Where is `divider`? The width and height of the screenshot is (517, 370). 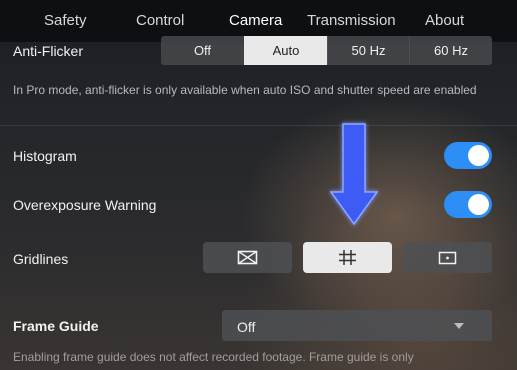
divider is located at coordinates (258, 125).